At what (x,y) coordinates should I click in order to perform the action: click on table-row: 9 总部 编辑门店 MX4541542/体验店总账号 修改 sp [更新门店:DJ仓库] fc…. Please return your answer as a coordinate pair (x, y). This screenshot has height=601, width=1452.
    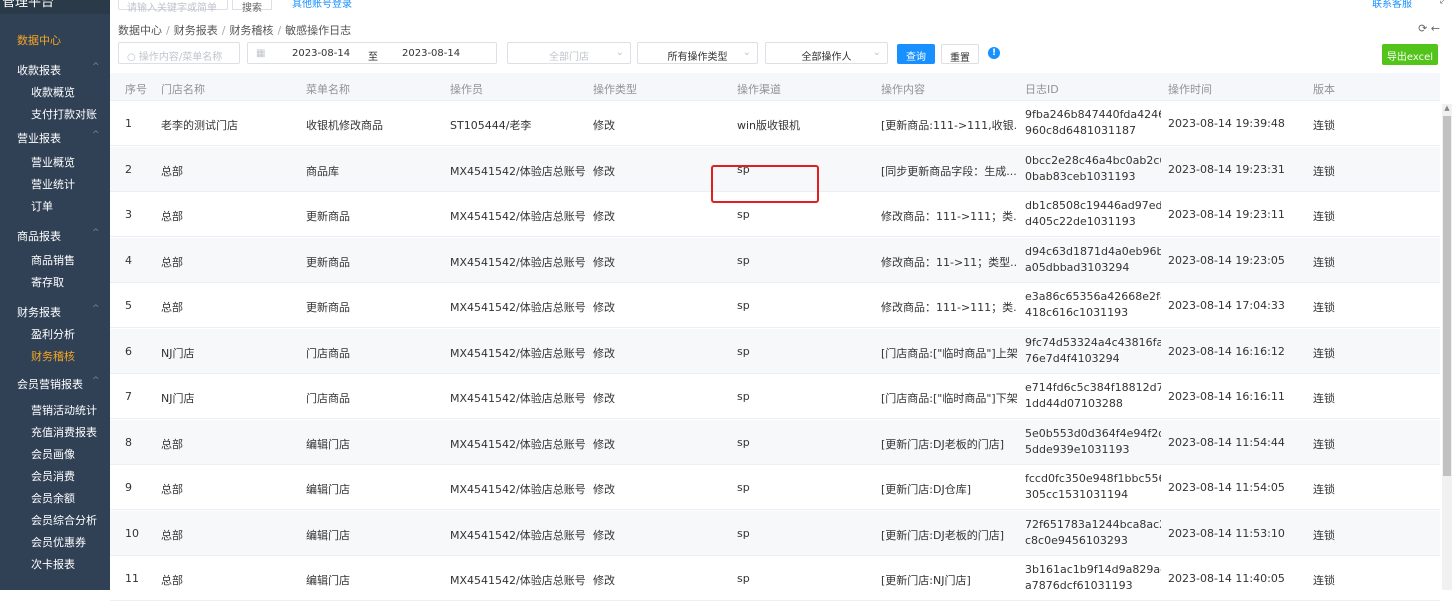
    Looking at the image, I should click on (775, 487).